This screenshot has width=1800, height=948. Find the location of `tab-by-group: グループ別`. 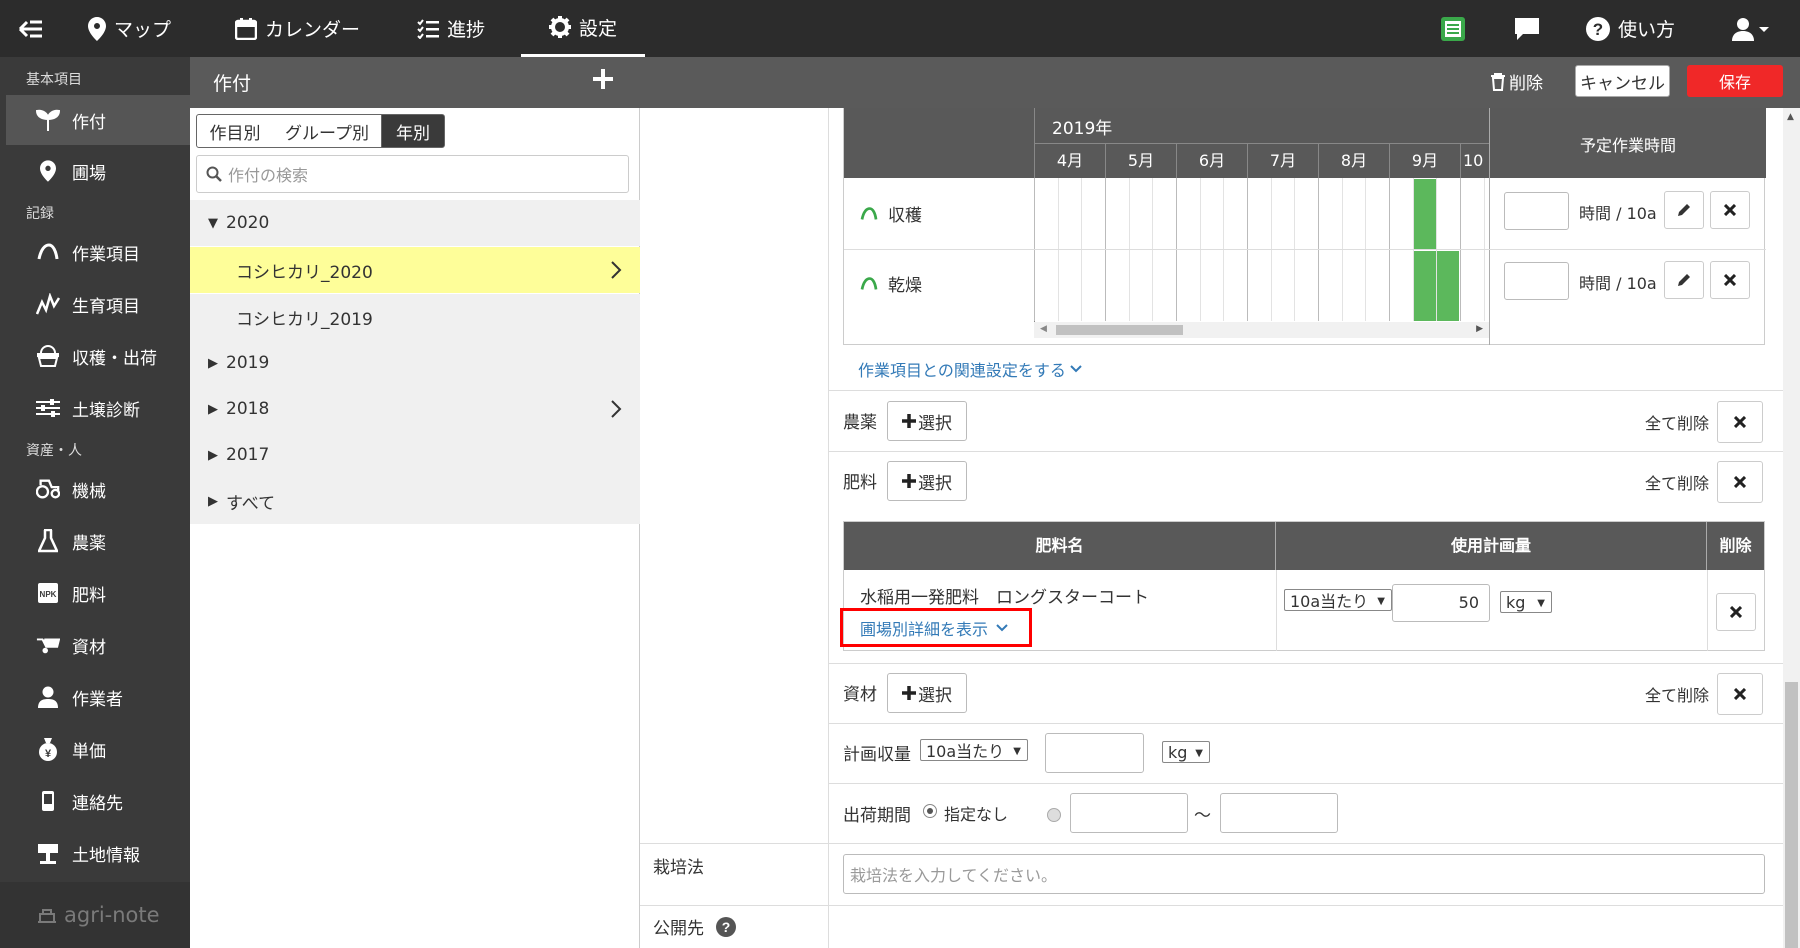

tab-by-group: グループ別 is located at coordinates (327, 131).